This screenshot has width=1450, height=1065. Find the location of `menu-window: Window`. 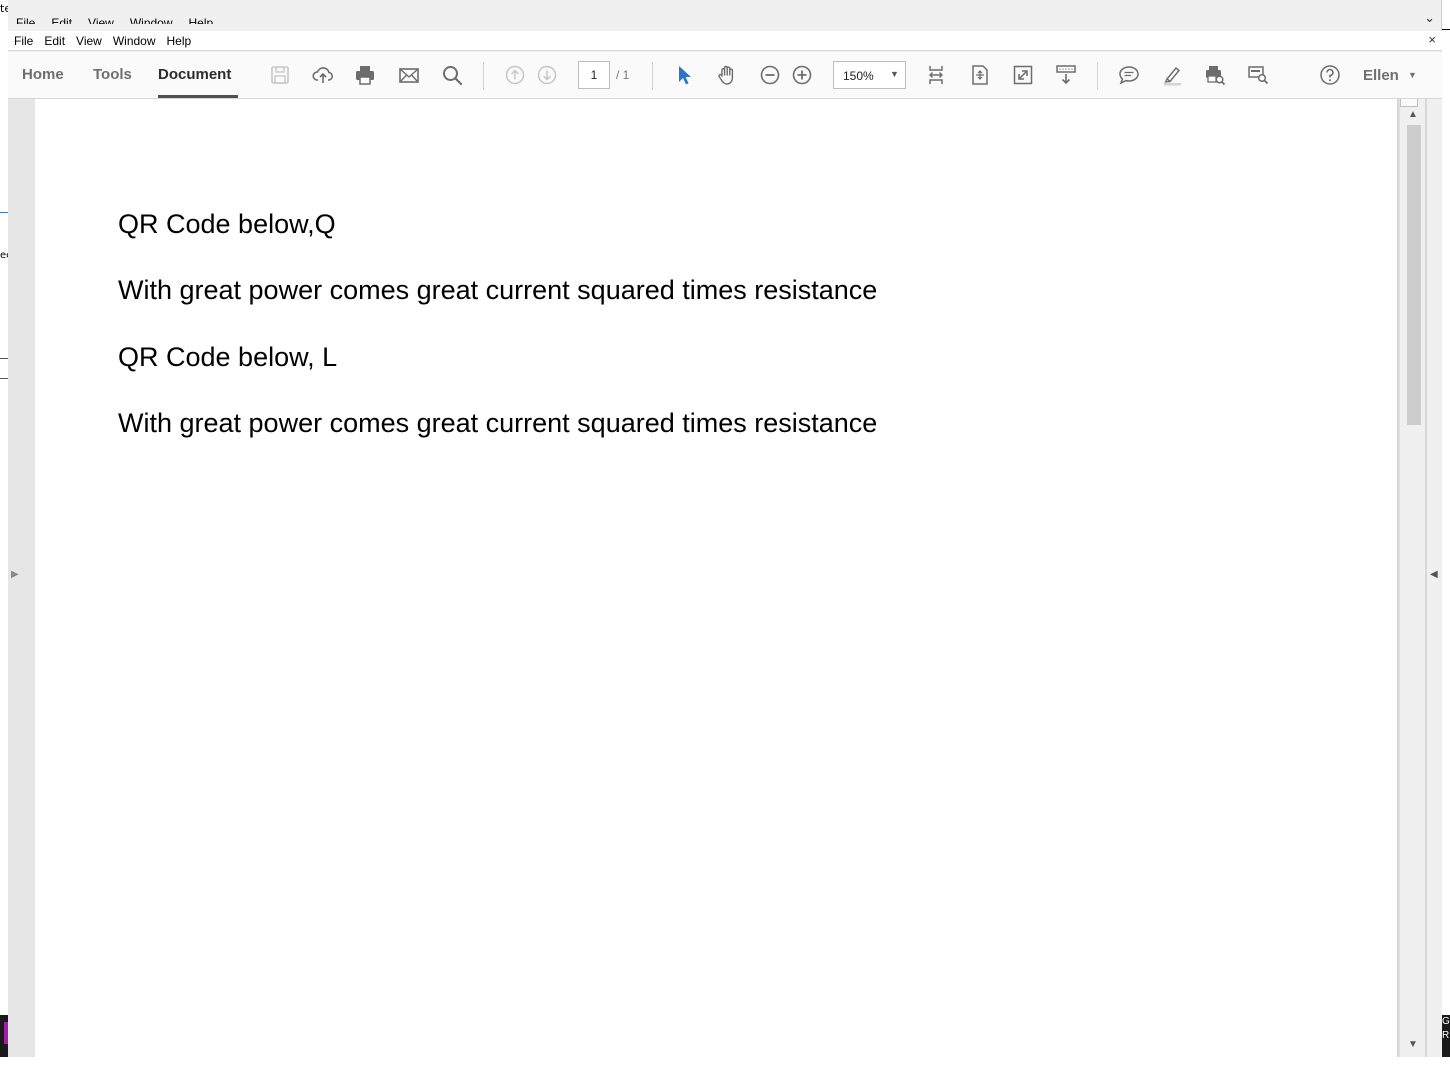

menu-window: Window is located at coordinates (134, 40).